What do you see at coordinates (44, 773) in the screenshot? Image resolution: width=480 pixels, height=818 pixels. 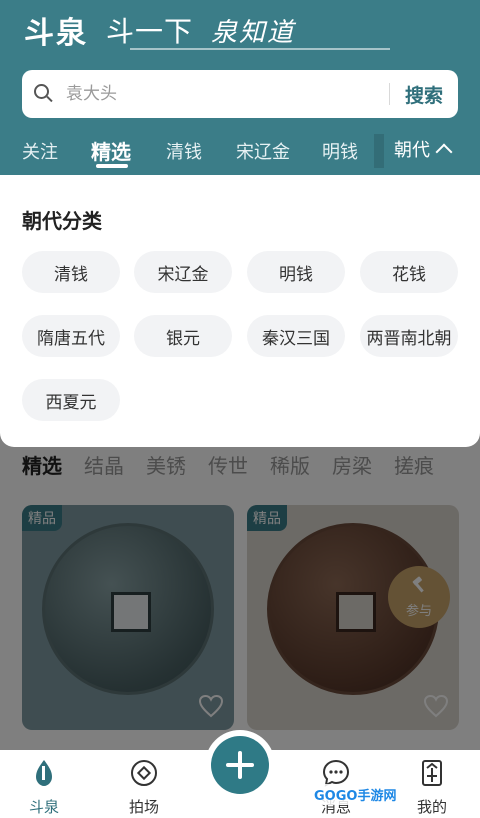 I see `drop-icon` at bounding box center [44, 773].